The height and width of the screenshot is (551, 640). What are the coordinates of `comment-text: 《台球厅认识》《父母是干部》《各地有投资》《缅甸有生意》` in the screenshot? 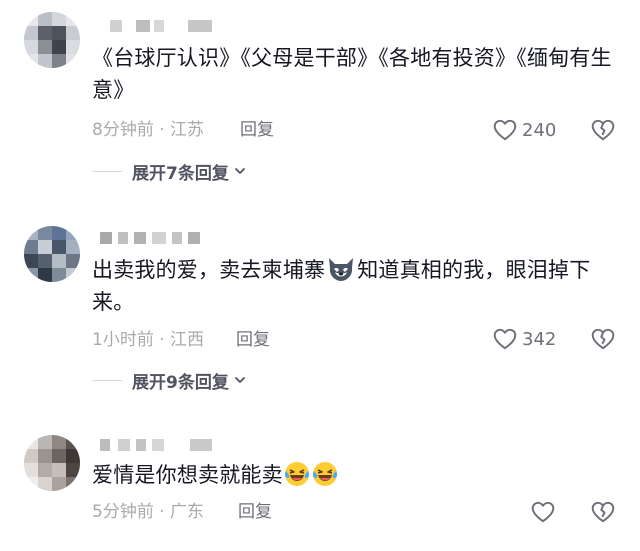 It's located at (352, 74).